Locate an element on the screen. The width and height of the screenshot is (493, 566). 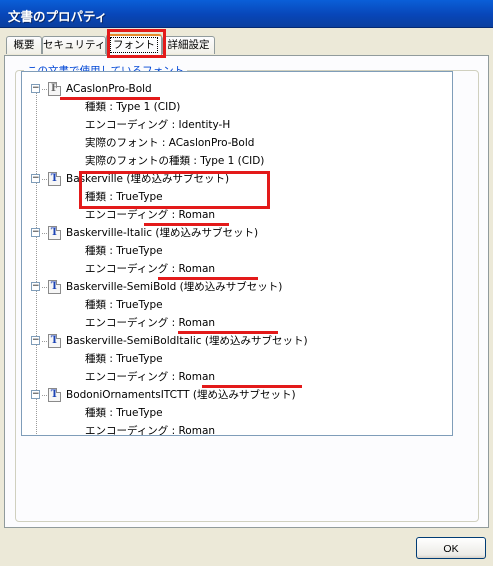
tab-label: フォント is located at coordinates (134, 45).